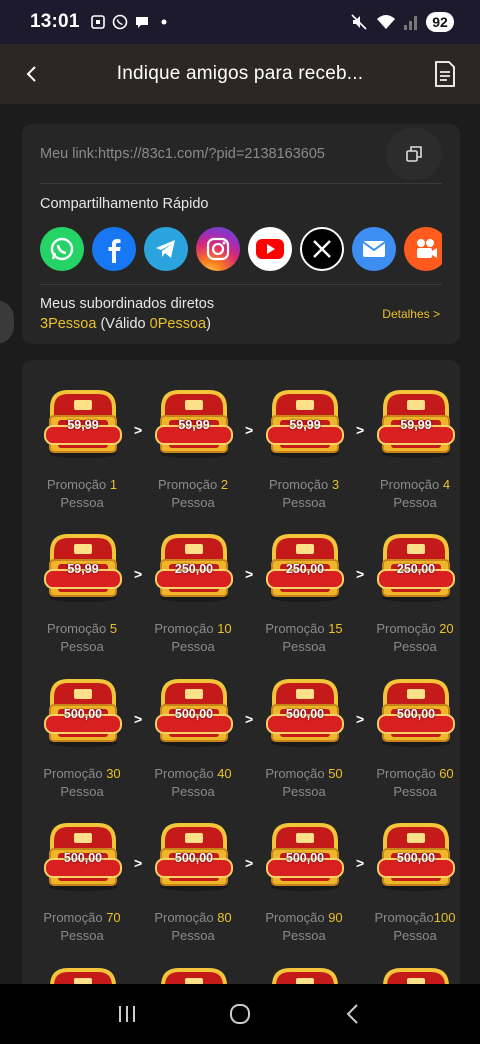  What do you see at coordinates (304, 583) in the screenshot?
I see `reward-item: 250,00 Promoção 15 Pessoa` at bounding box center [304, 583].